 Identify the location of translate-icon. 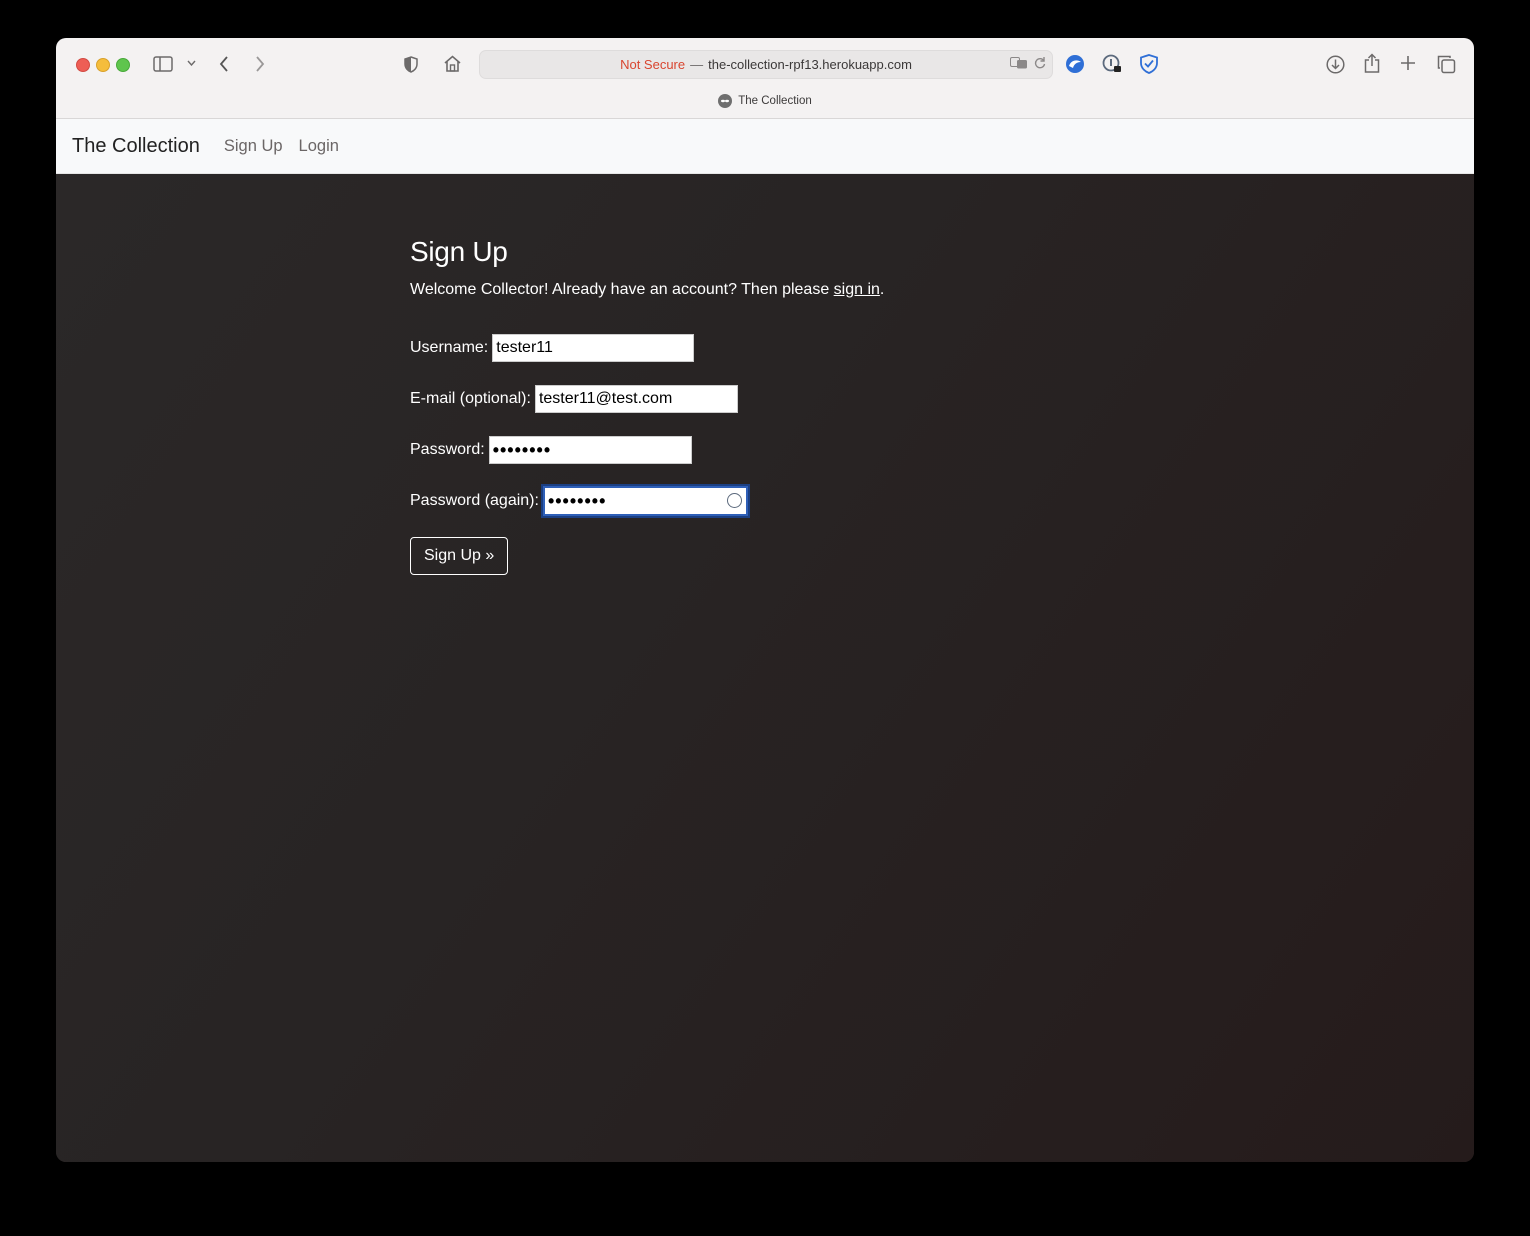
(1019, 64).